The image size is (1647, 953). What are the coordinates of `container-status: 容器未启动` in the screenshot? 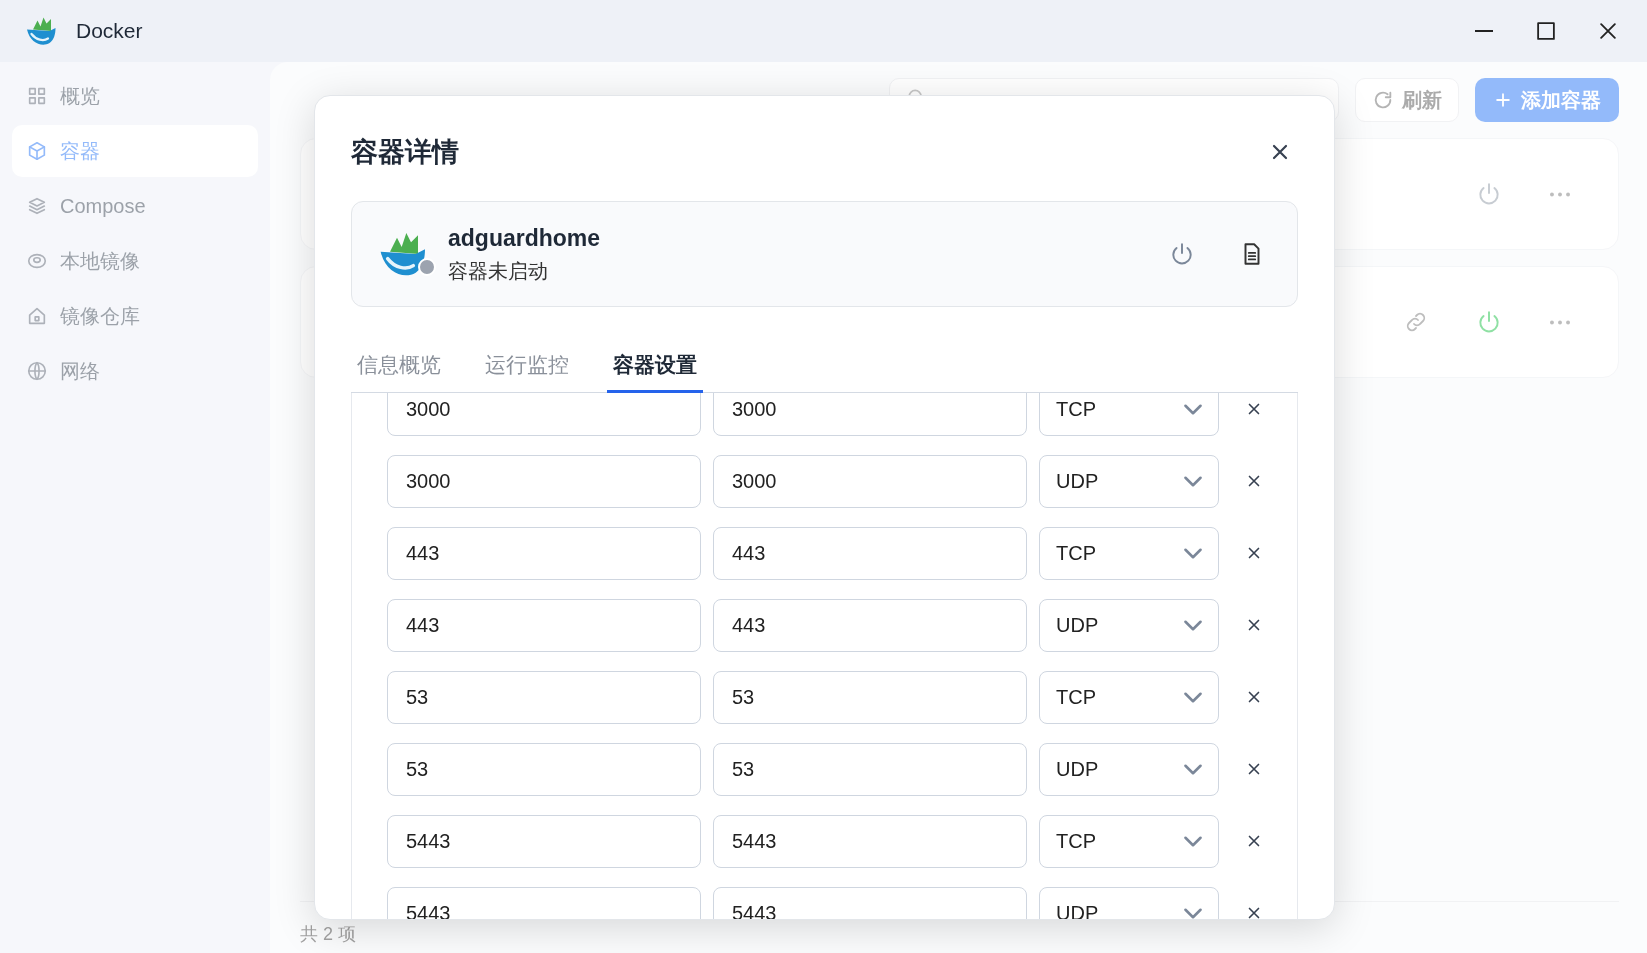 It's located at (498, 271).